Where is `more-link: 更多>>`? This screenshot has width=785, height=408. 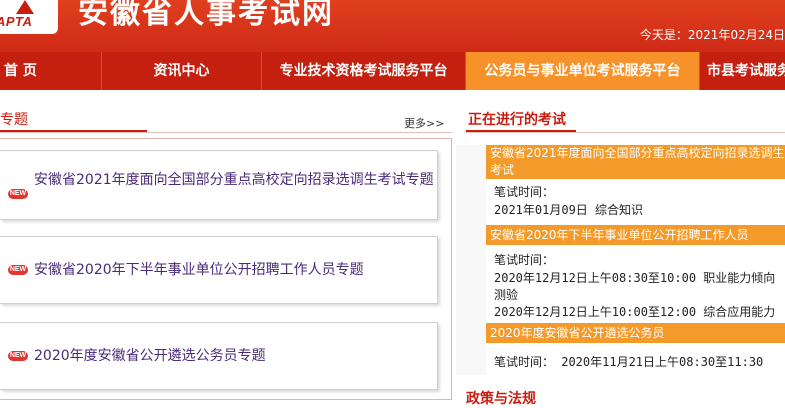 more-link: 更多>> is located at coordinates (424, 123).